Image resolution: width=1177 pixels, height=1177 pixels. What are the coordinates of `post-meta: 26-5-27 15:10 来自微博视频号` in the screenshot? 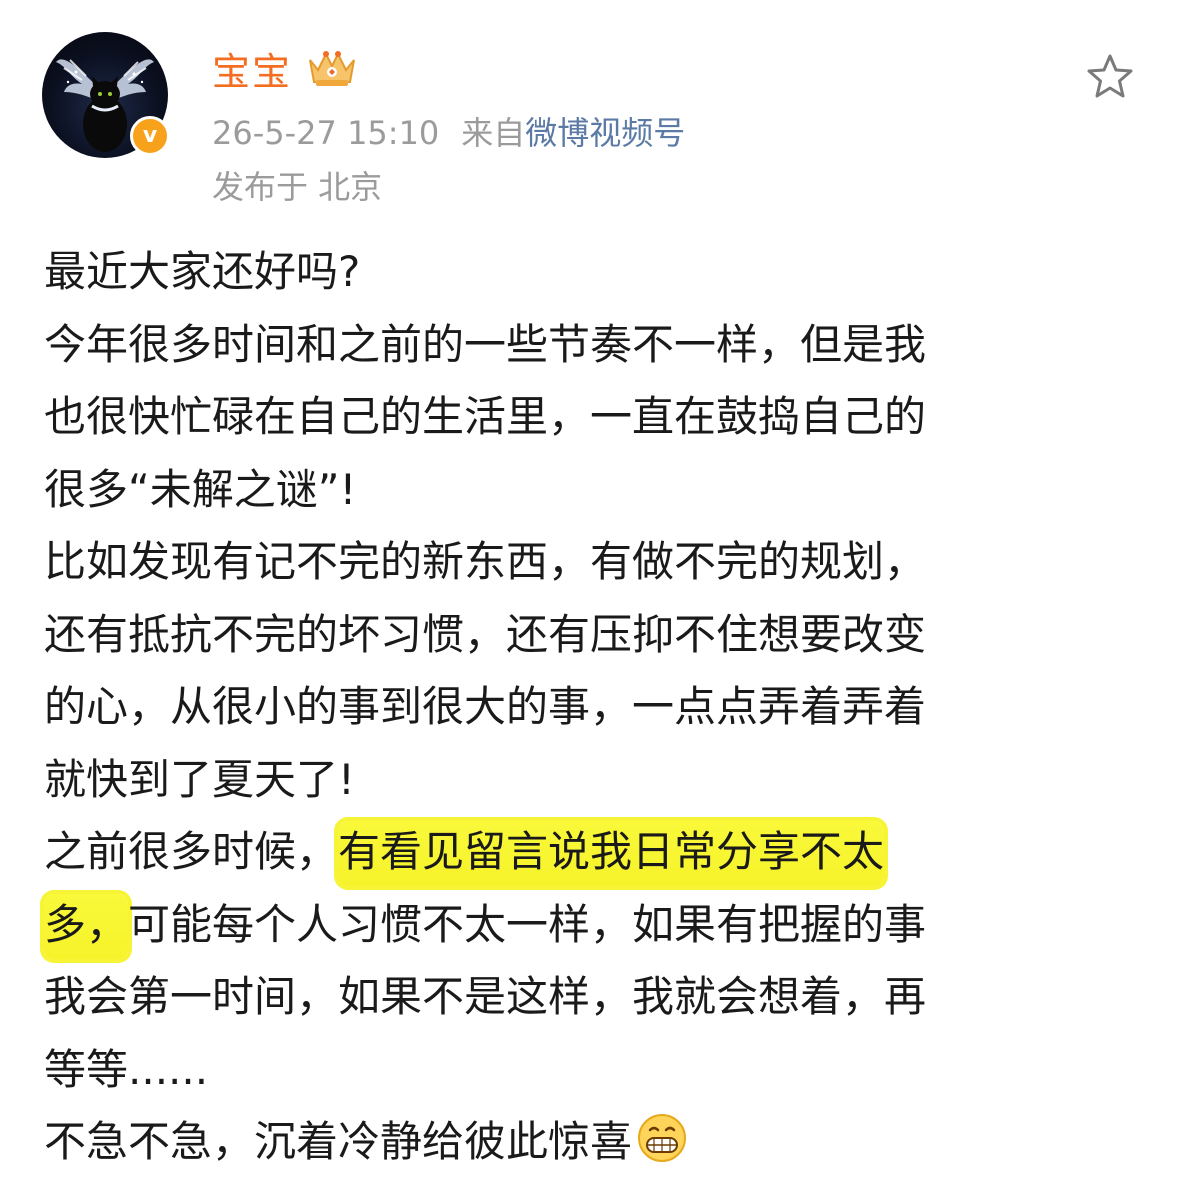 It's located at (448, 131).